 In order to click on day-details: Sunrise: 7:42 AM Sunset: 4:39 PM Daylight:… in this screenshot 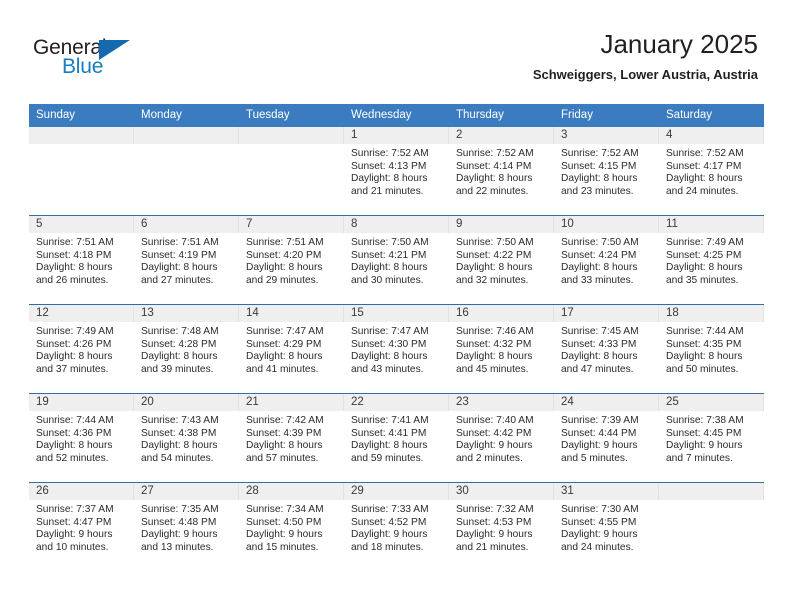, I will do `click(291, 438)`.